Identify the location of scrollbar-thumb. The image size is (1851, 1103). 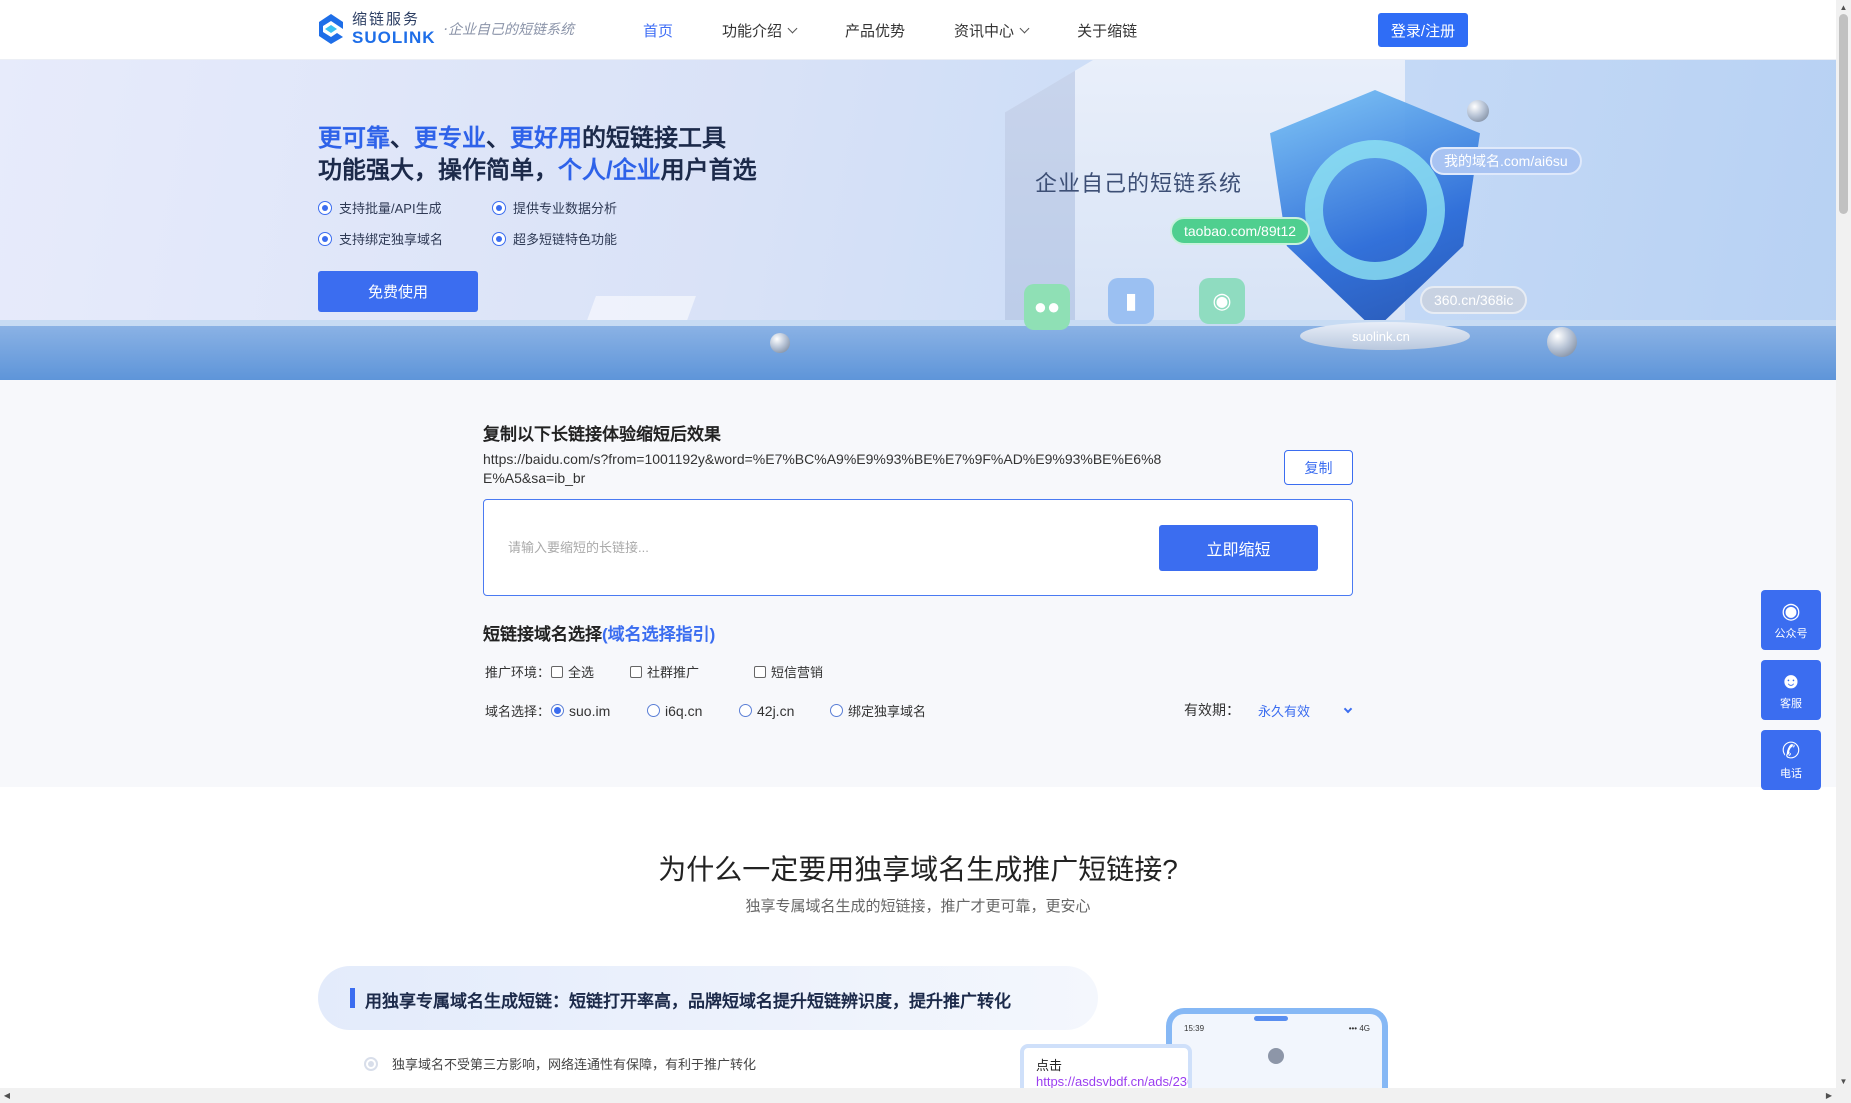
(1843, 114).